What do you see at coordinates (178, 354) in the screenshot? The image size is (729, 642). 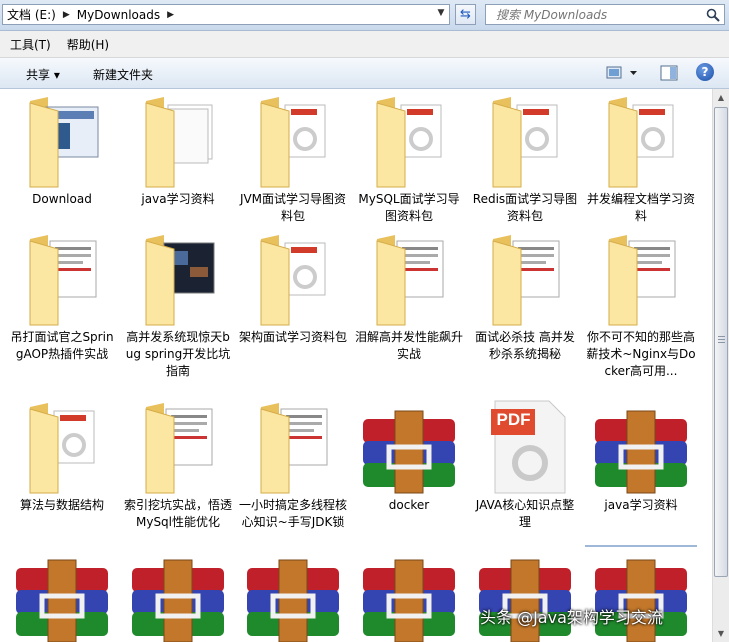 I see `file-label: 高并发系统现惊天bug spring开发比坑指南` at bounding box center [178, 354].